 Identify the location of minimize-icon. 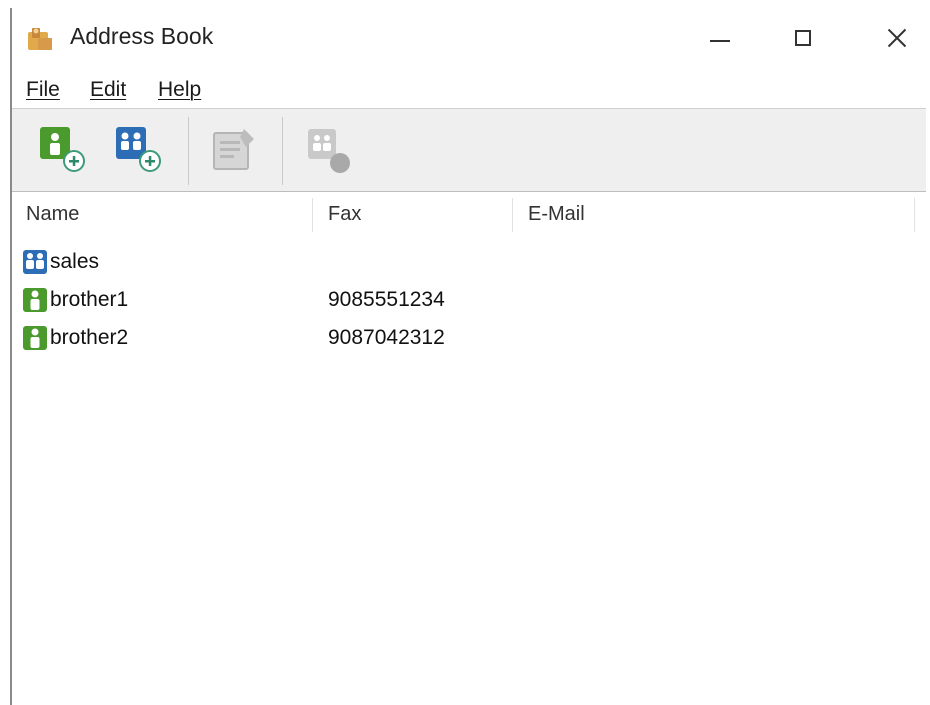
(720, 41).